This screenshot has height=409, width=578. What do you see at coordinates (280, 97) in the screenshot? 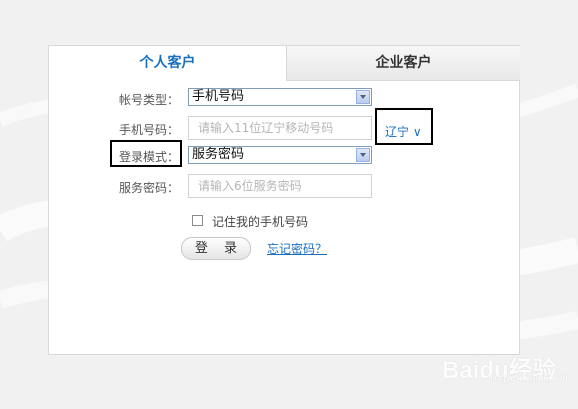
I see `account-type-select: 手机号码` at bounding box center [280, 97].